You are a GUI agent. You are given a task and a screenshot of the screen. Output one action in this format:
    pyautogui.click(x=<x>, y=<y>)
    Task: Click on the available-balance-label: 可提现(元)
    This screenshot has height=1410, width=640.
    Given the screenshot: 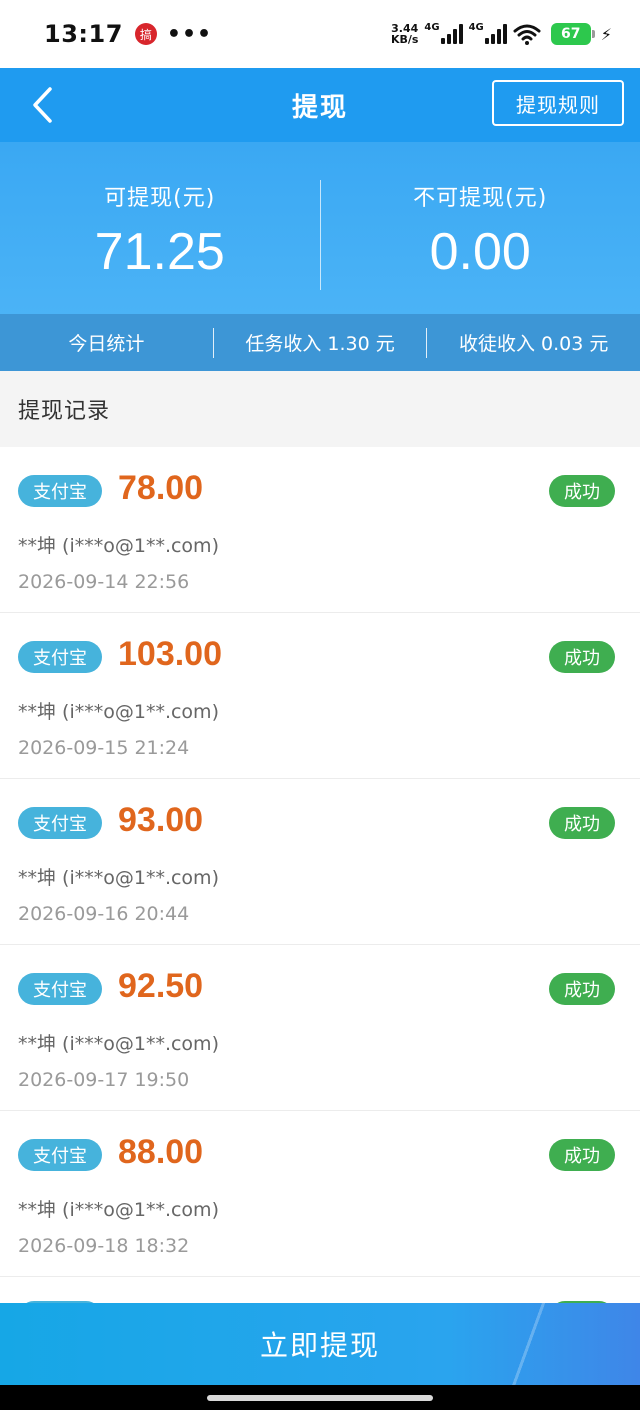 What is the action you would take?
    pyautogui.click(x=160, y=198)
    